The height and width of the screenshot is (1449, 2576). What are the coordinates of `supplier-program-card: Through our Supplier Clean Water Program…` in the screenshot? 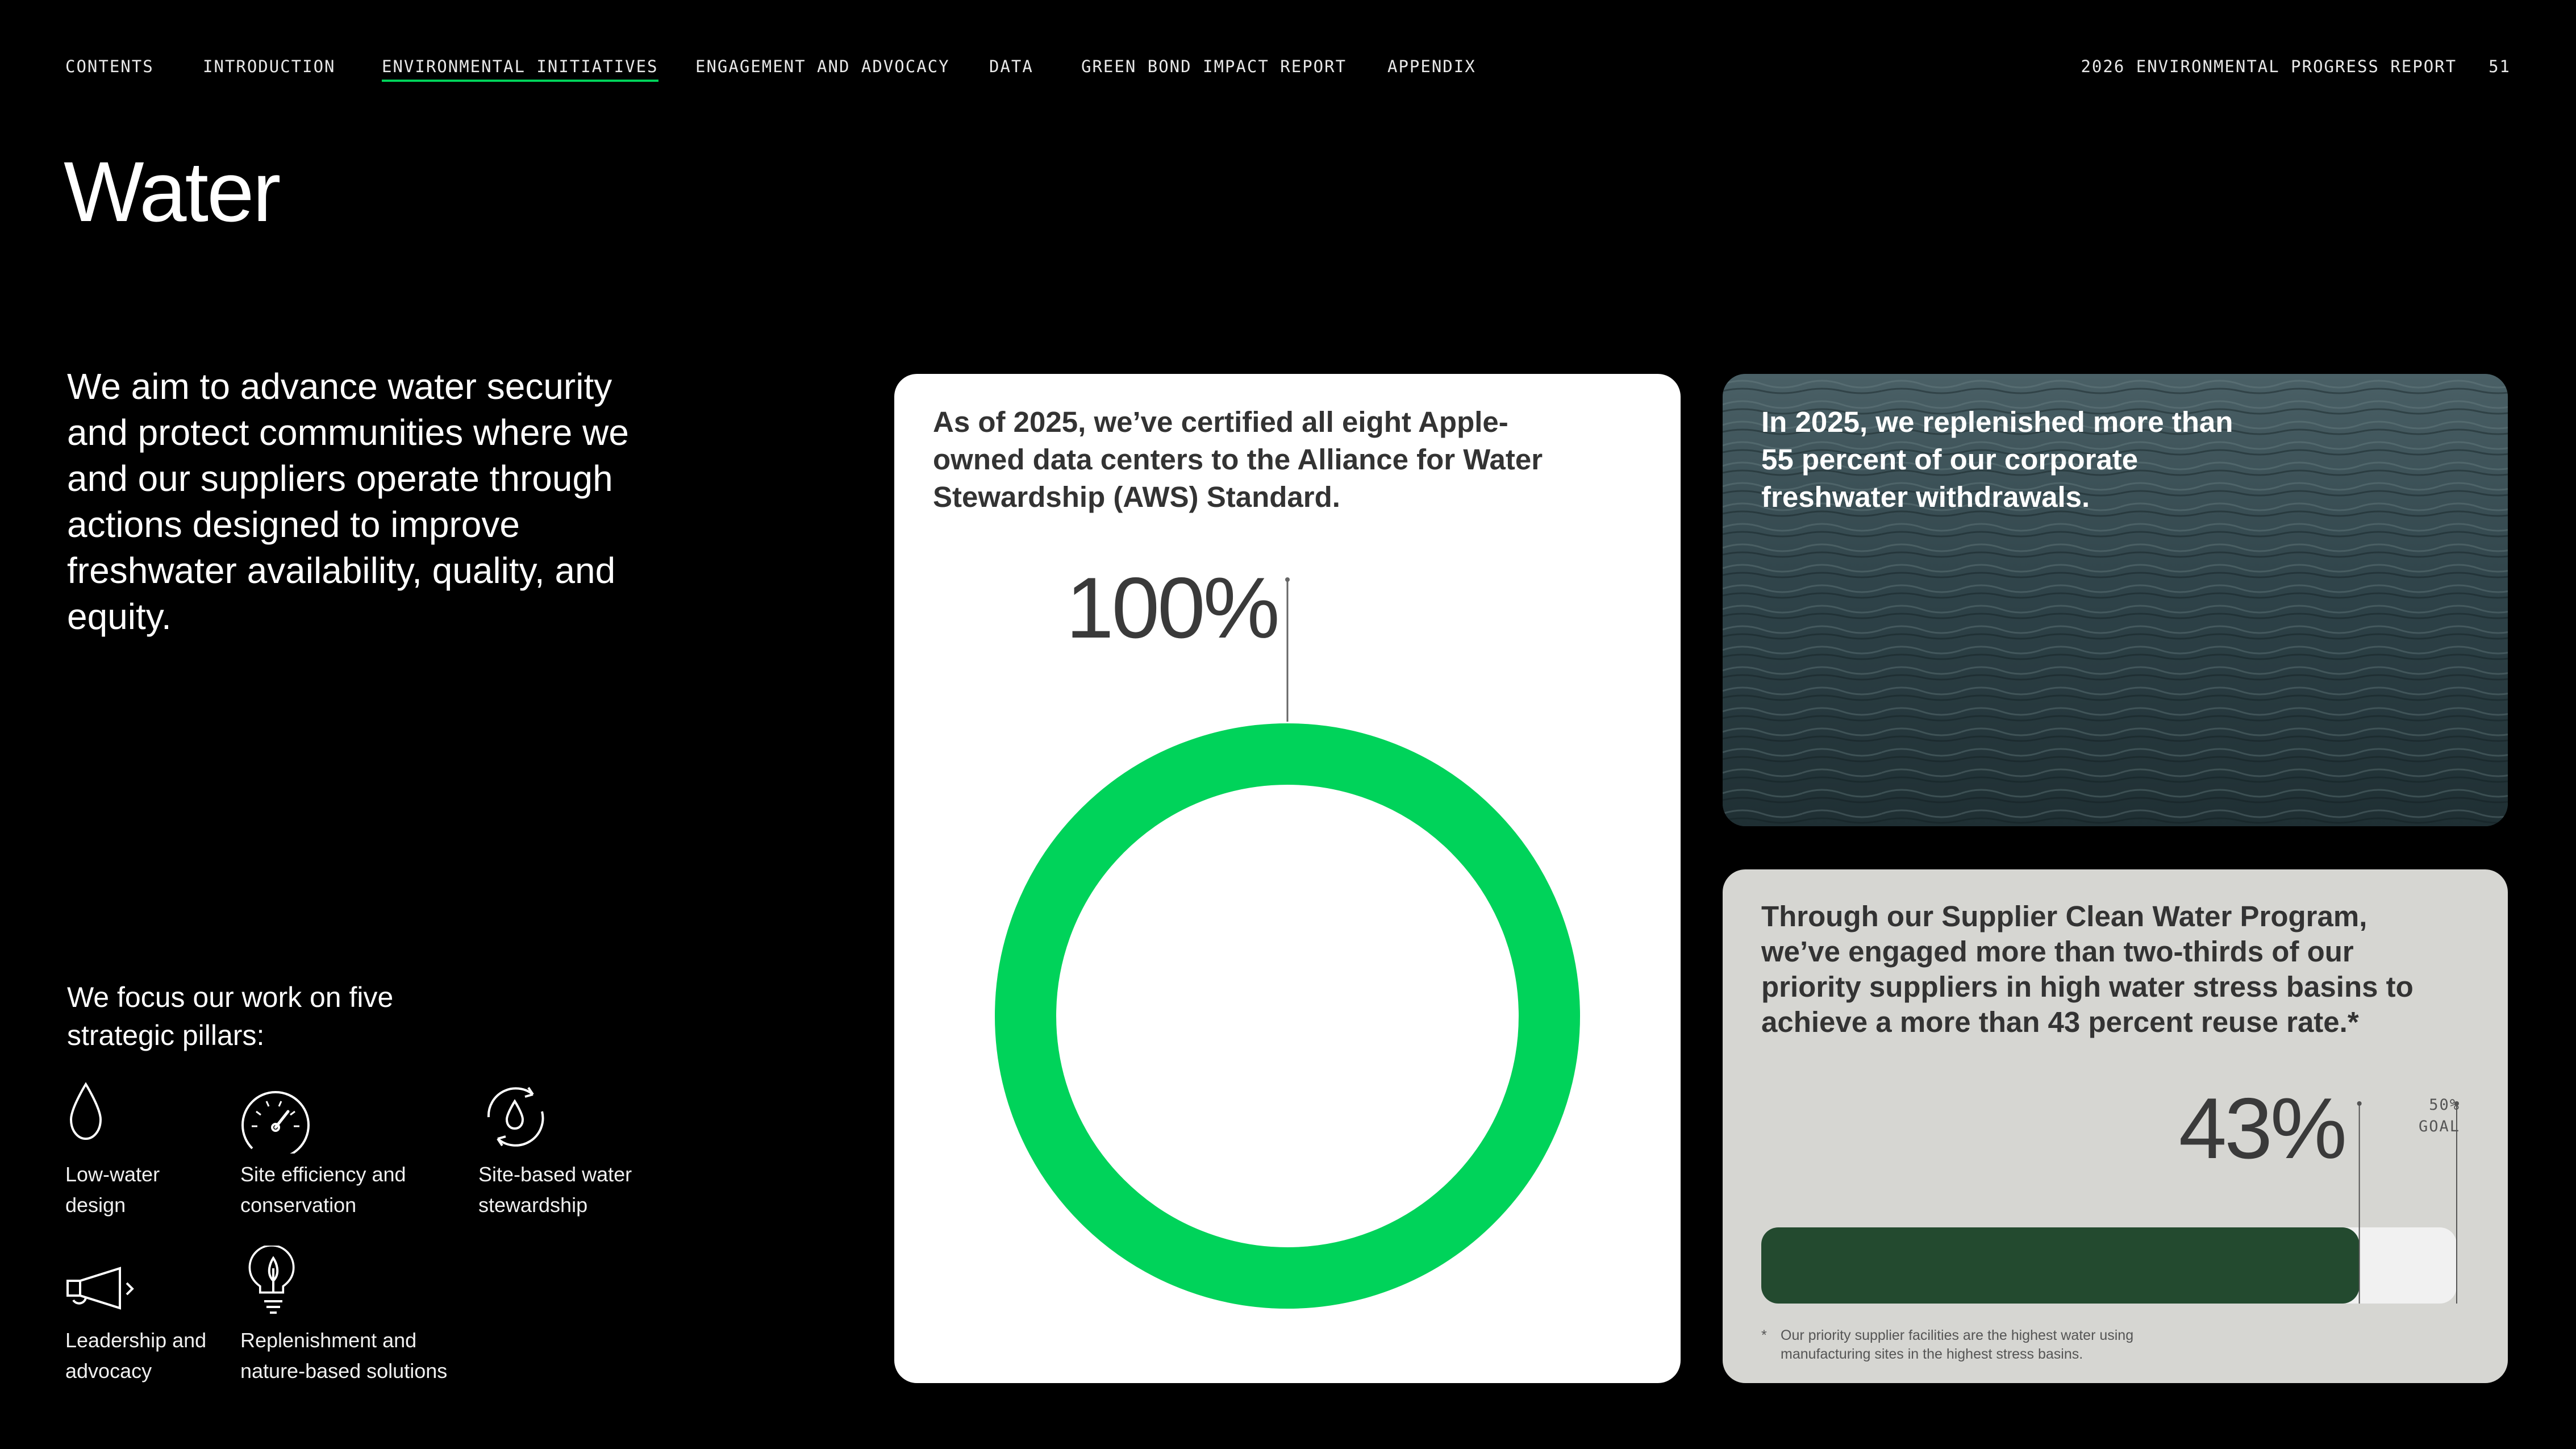 It's located at (2115, 1126).